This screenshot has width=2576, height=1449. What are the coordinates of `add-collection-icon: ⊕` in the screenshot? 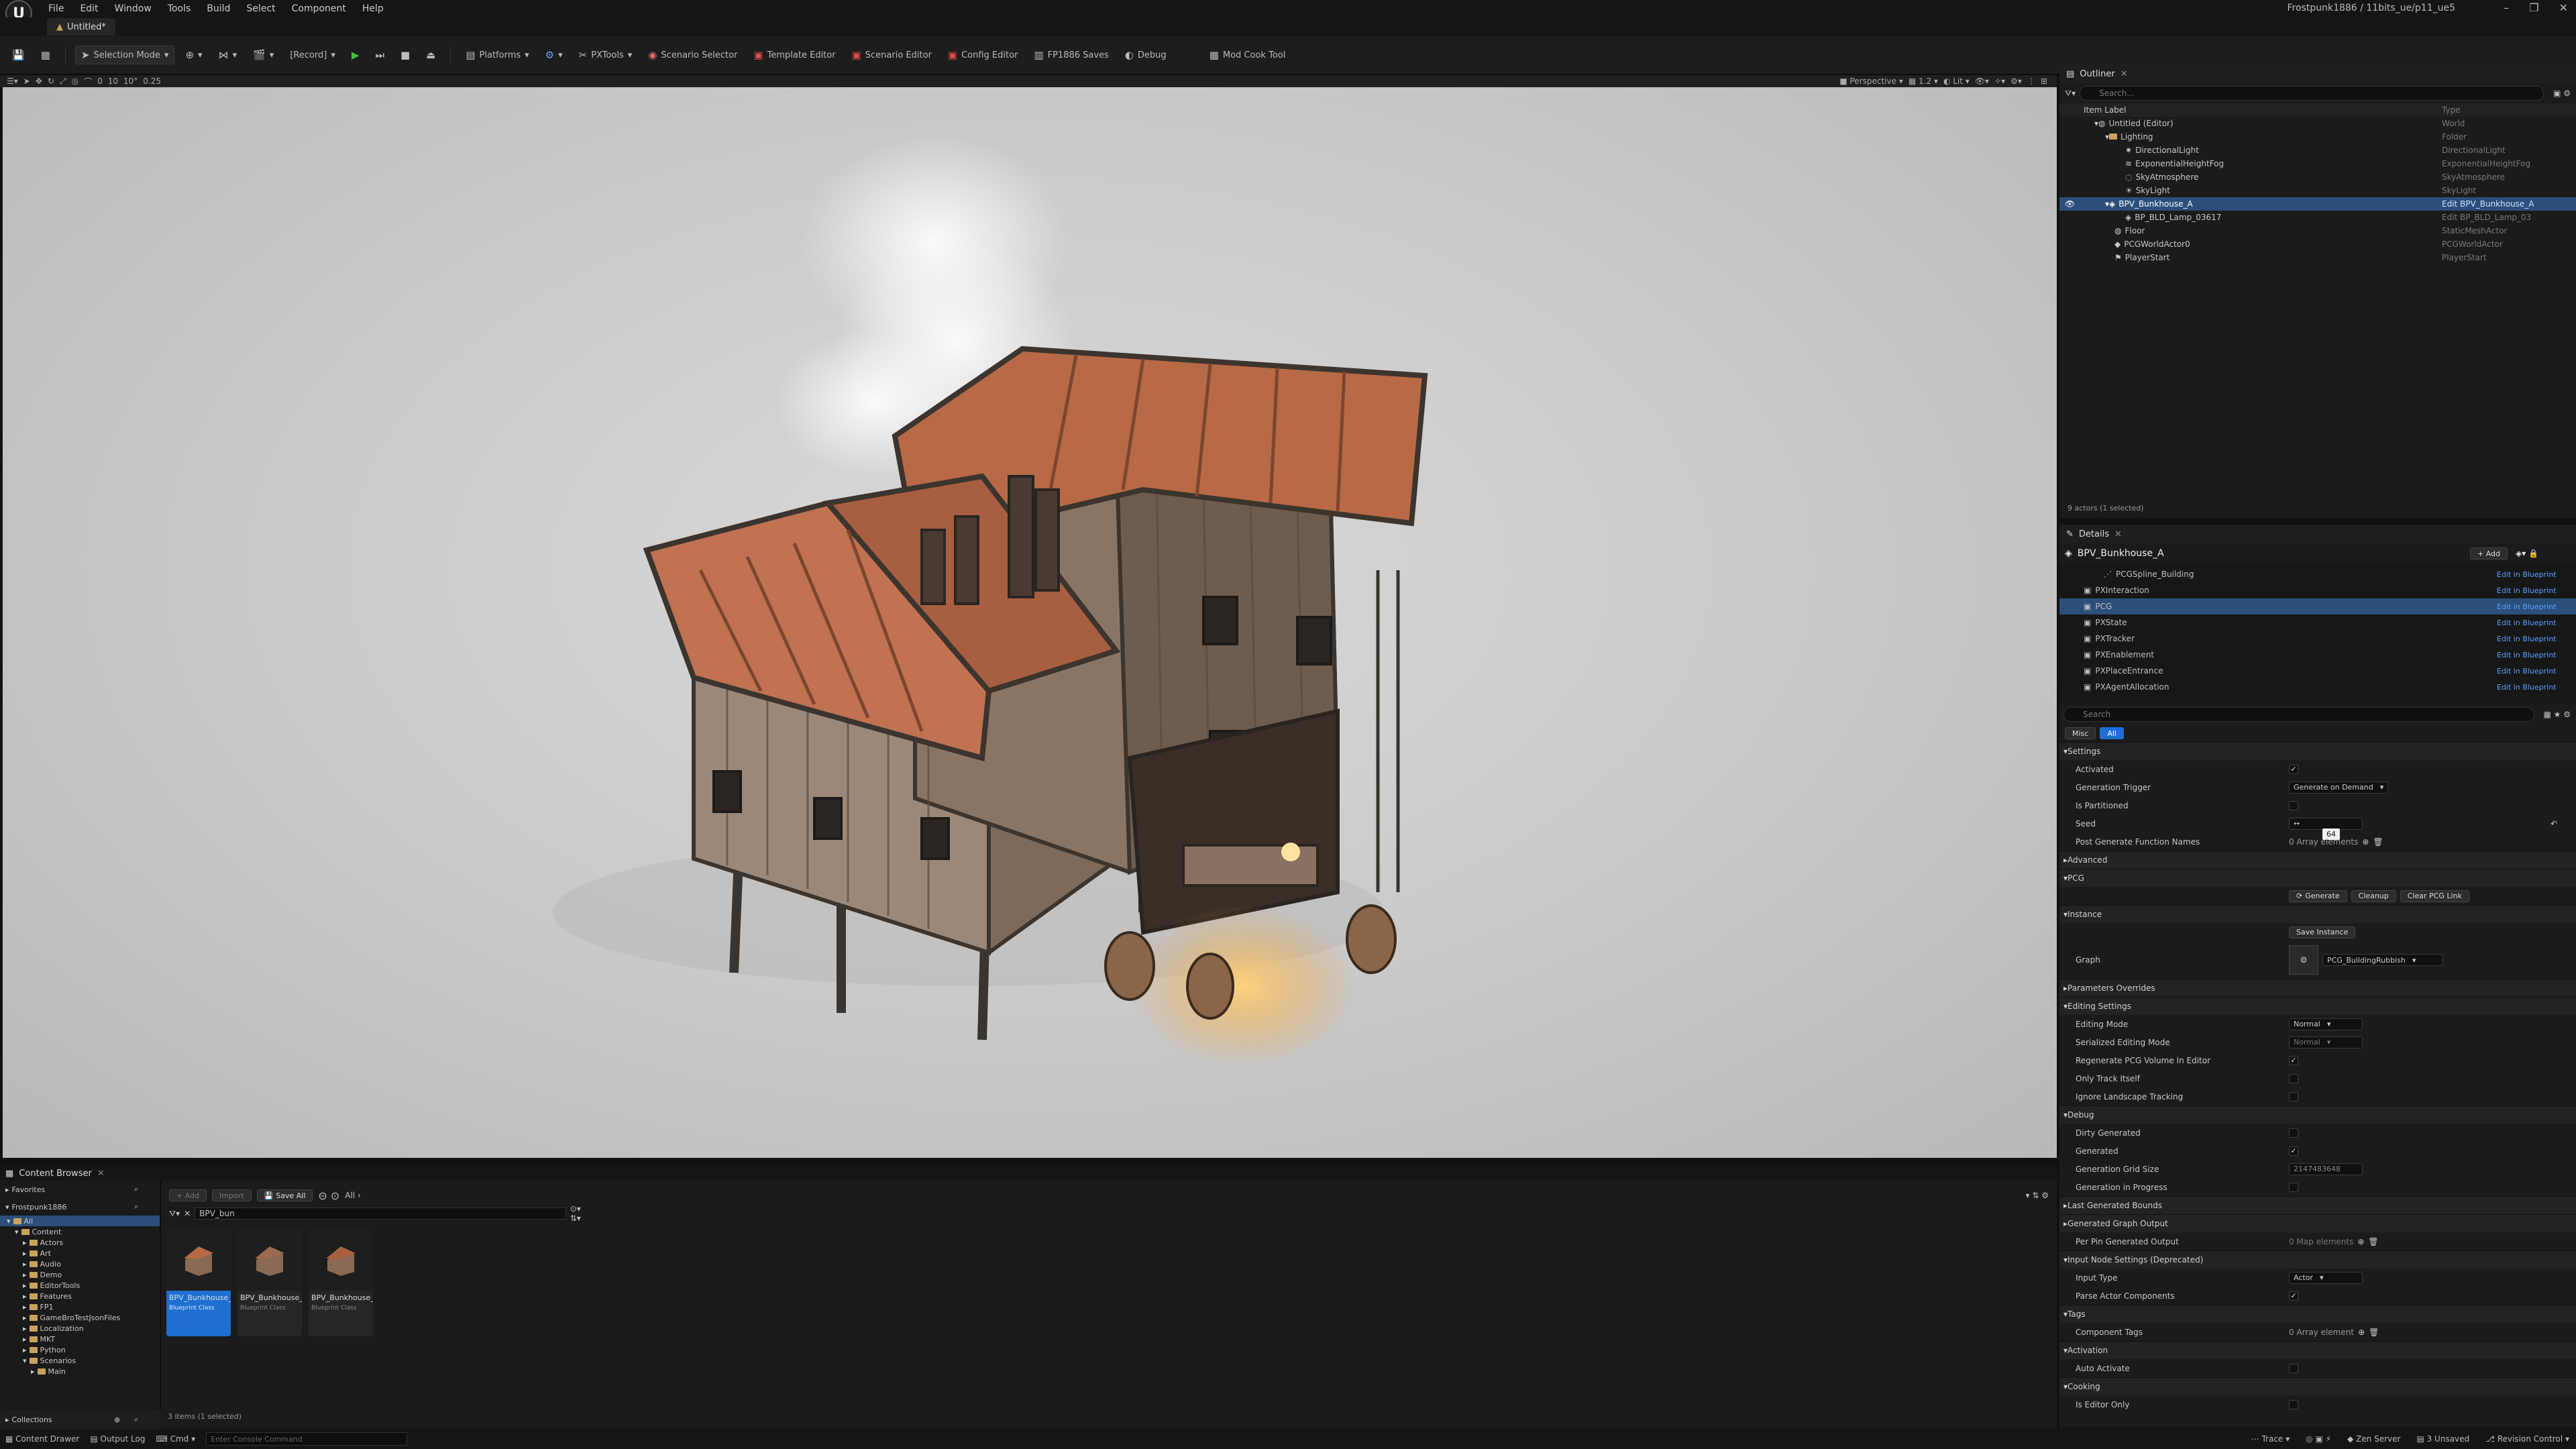 It's located at (117, 1419).